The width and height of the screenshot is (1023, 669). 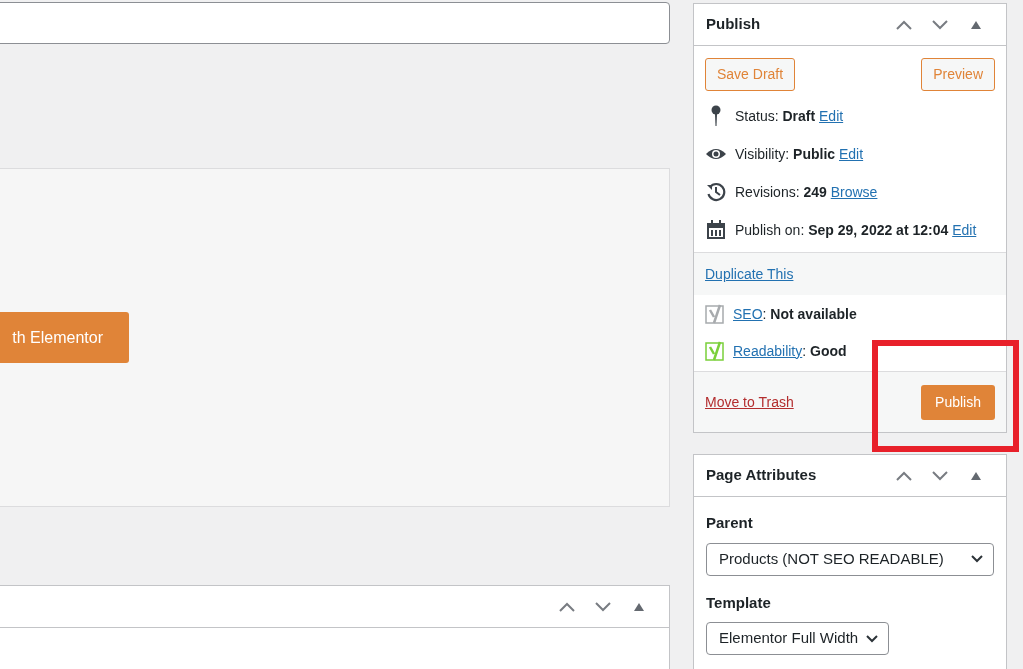 I want to click on field-label: Parent, so click(x=729, y=523).